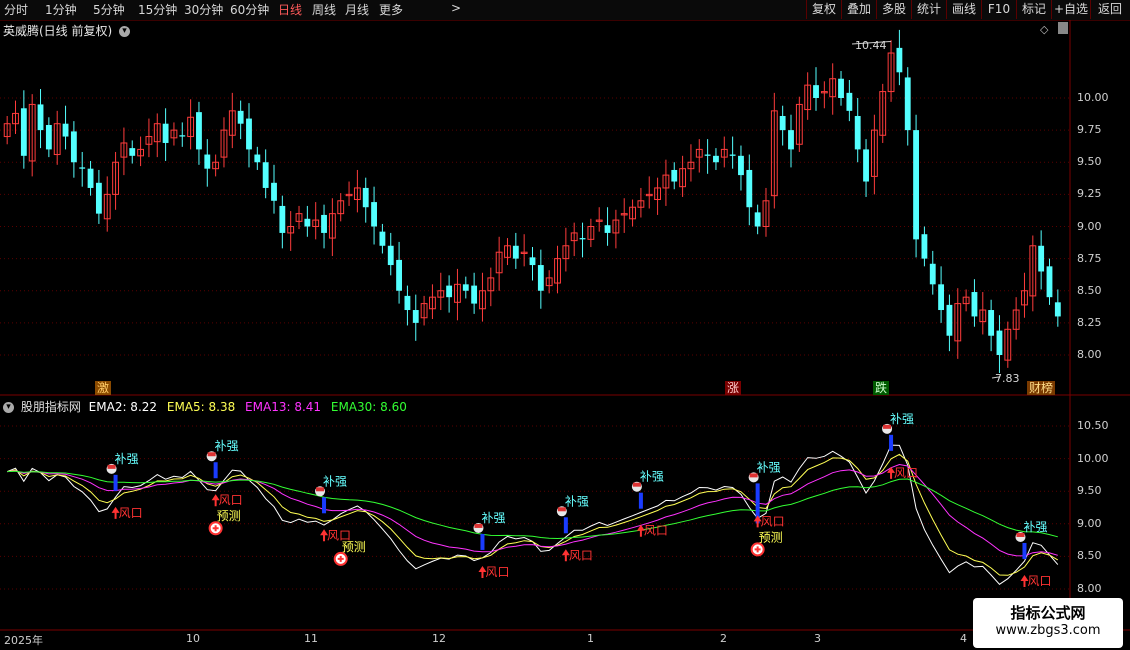  What do you see at coordinates (823, 9) in the screenshot?
I see `fuquan-button: 复权` at bounding box center [823, 9].